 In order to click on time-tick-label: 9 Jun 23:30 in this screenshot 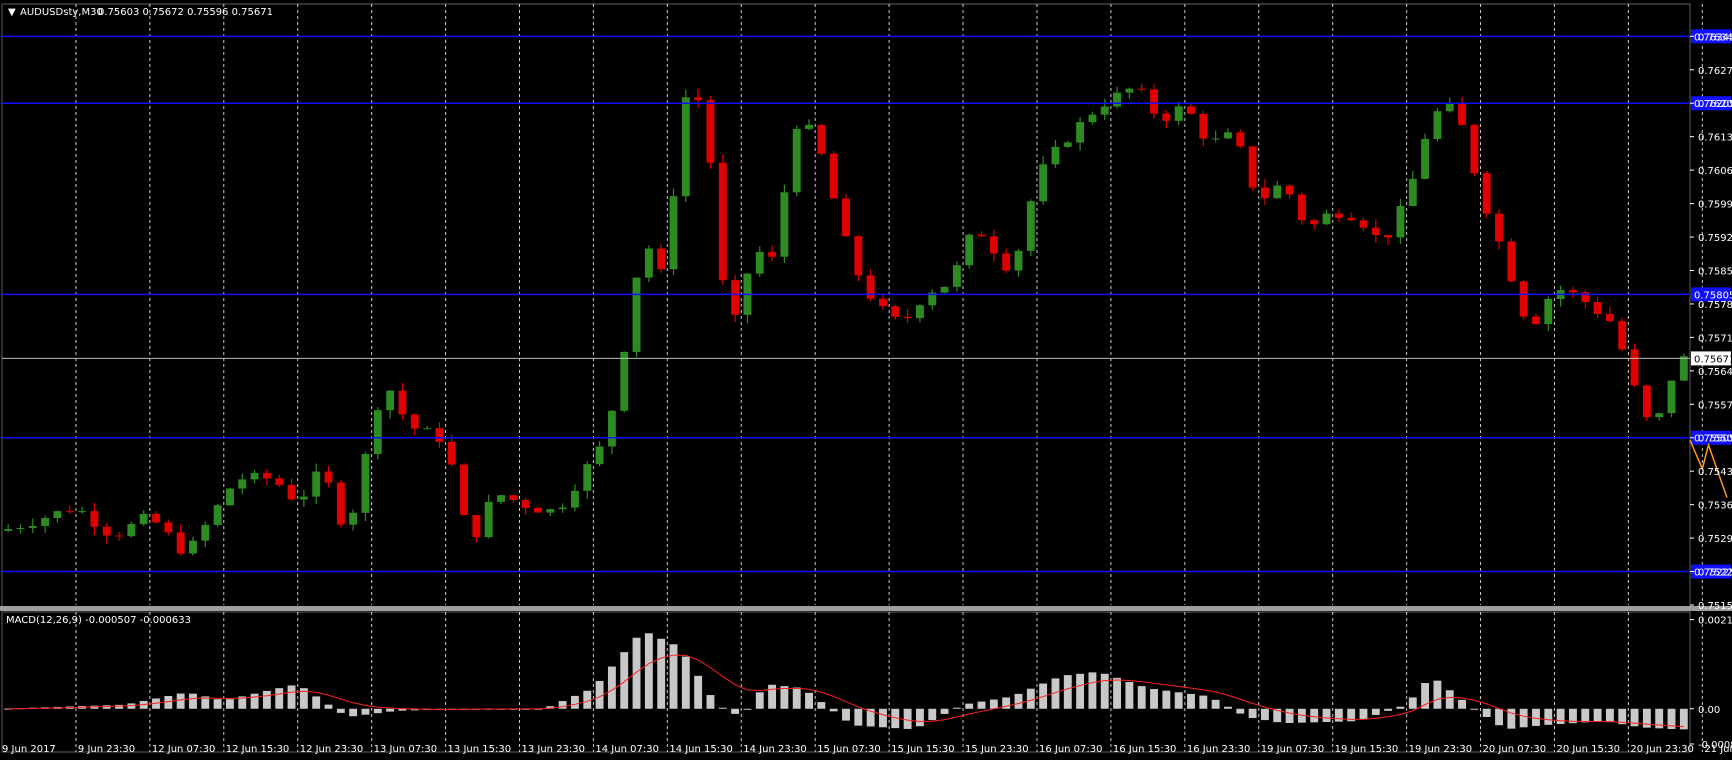, I will do `click(106, 749)`.